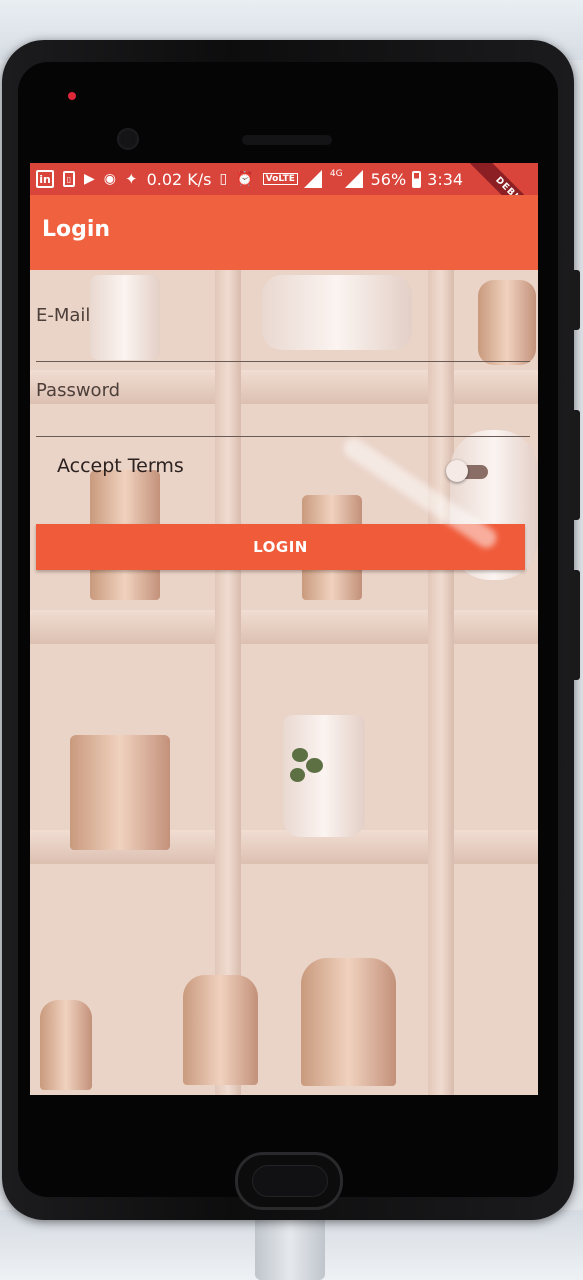  Describe the element at coordinates (348, 1022) in the screenshot. I see `weight-large` at that location.